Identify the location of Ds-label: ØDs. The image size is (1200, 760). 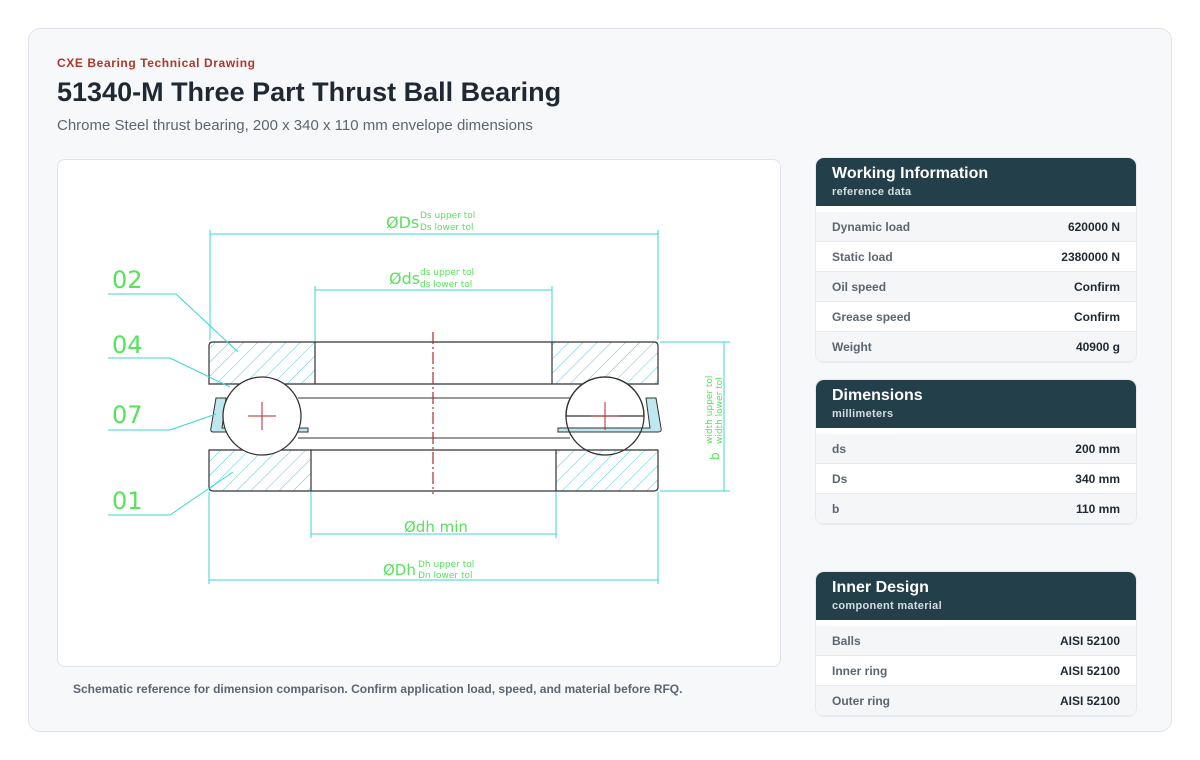
(402, 222).